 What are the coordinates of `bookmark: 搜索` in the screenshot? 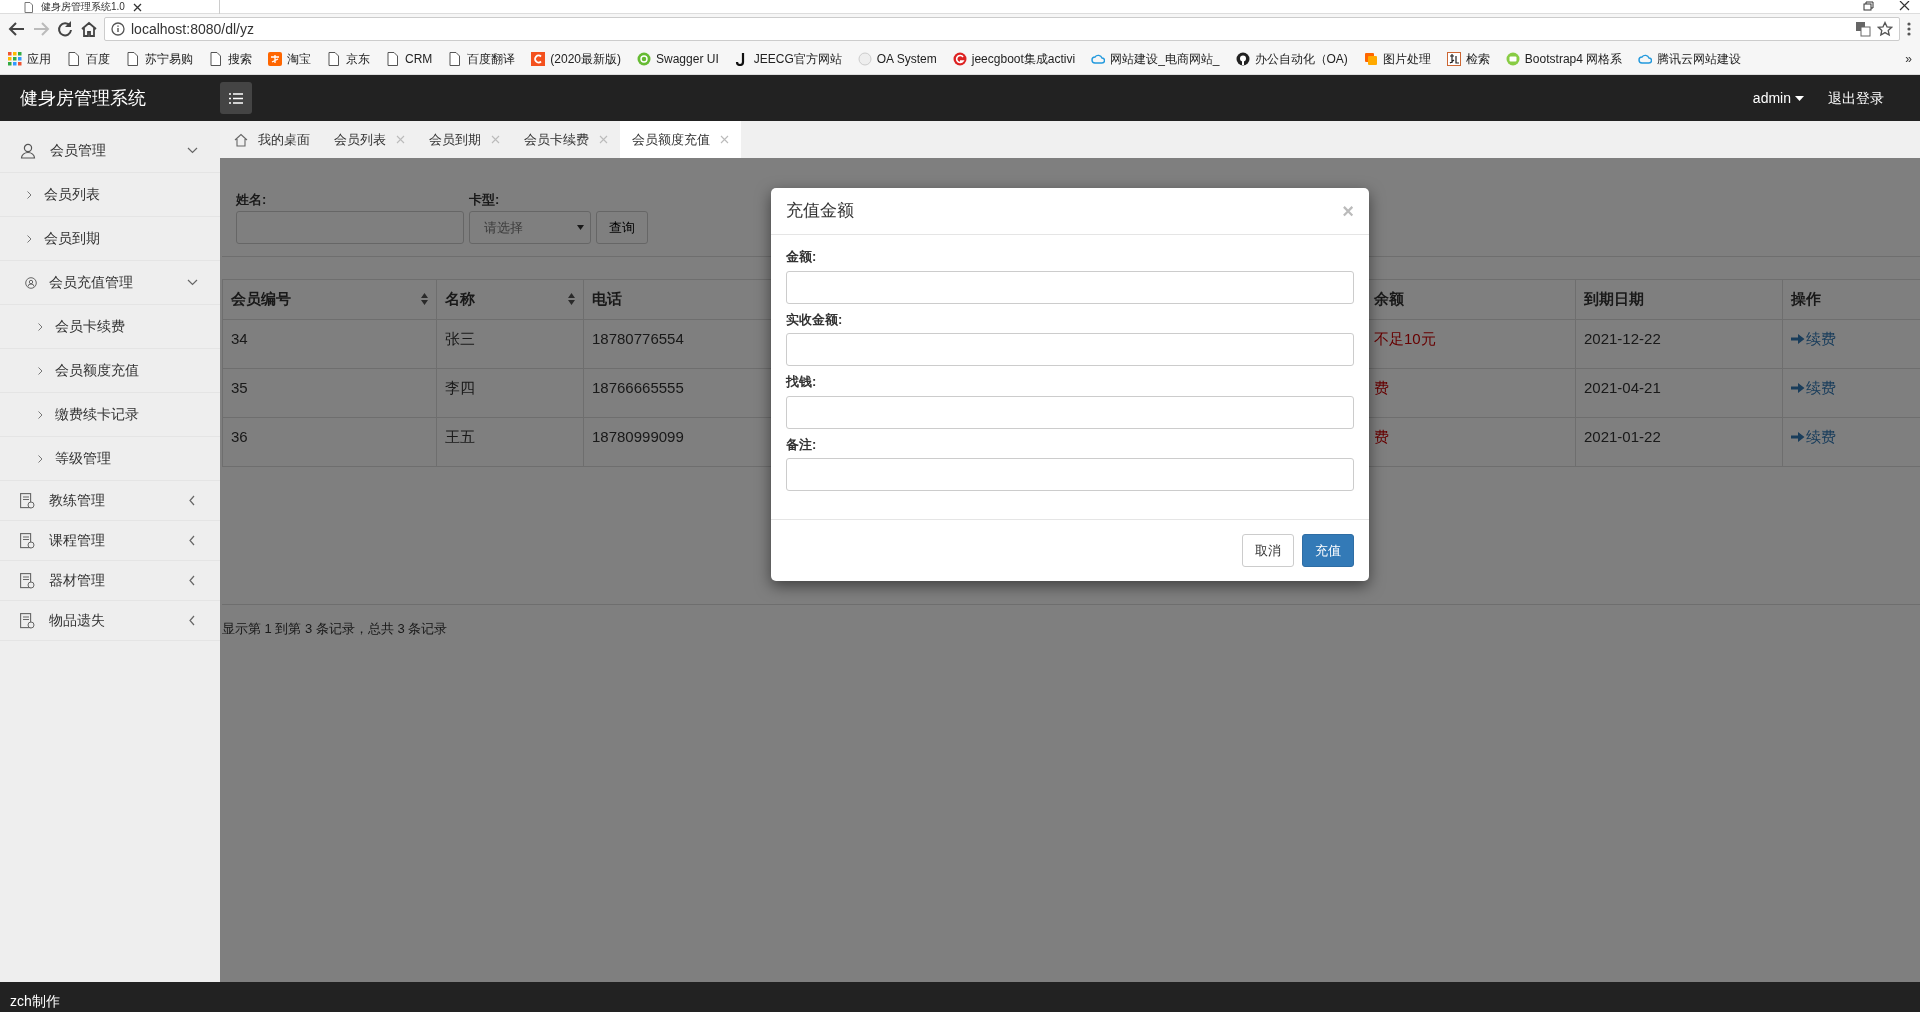 It's located at (230, 59).